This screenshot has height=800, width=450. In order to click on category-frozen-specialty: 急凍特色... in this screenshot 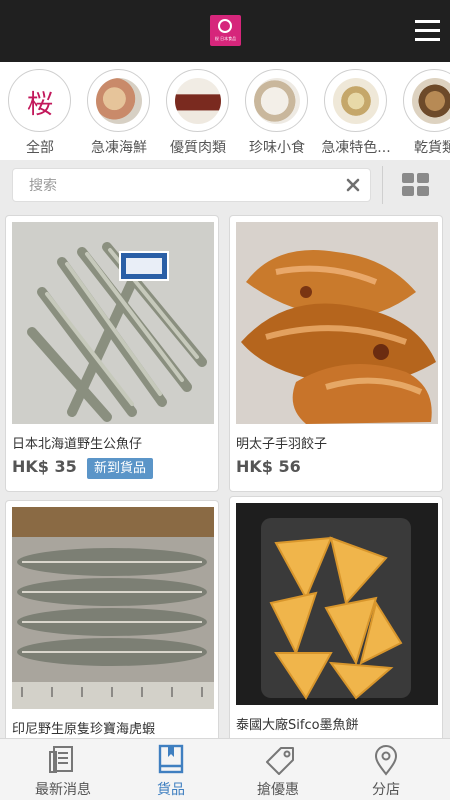, I will do `click(356, 113)`.